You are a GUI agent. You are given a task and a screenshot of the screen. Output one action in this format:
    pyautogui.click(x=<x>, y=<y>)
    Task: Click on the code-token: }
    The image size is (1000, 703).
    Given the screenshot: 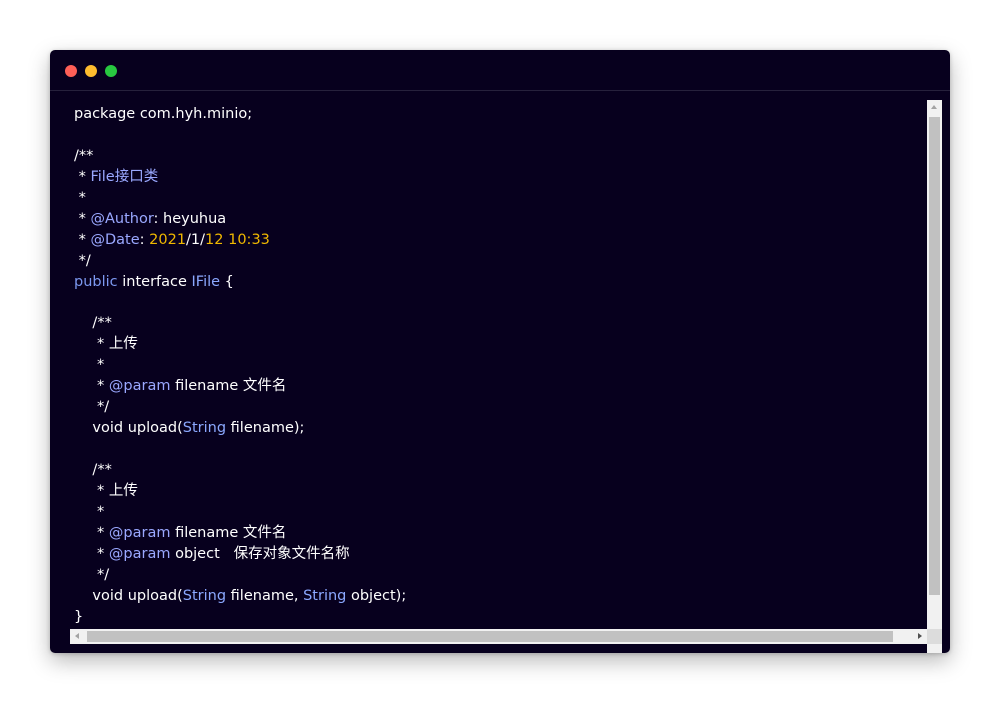 What is the action you would take?
    pyautogui.click(x=79, y=616)
    